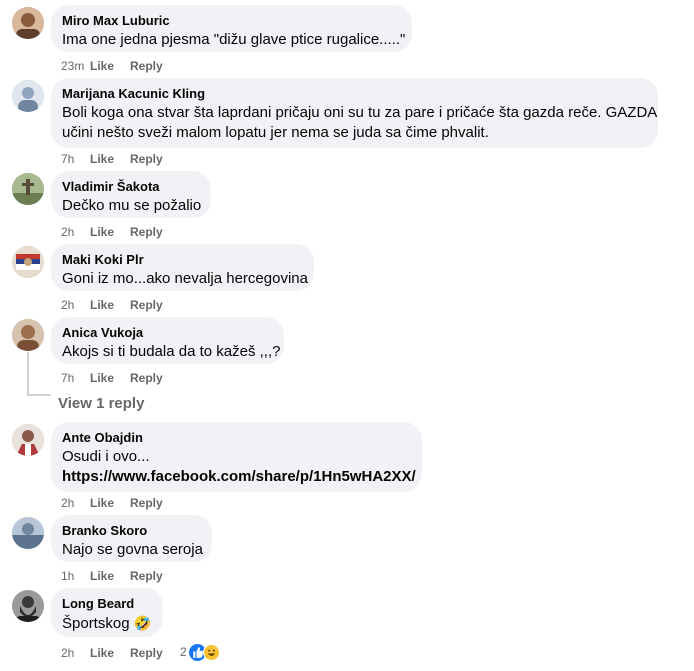  I want to click on comment-text-content: Športskog, so click(96, 623).